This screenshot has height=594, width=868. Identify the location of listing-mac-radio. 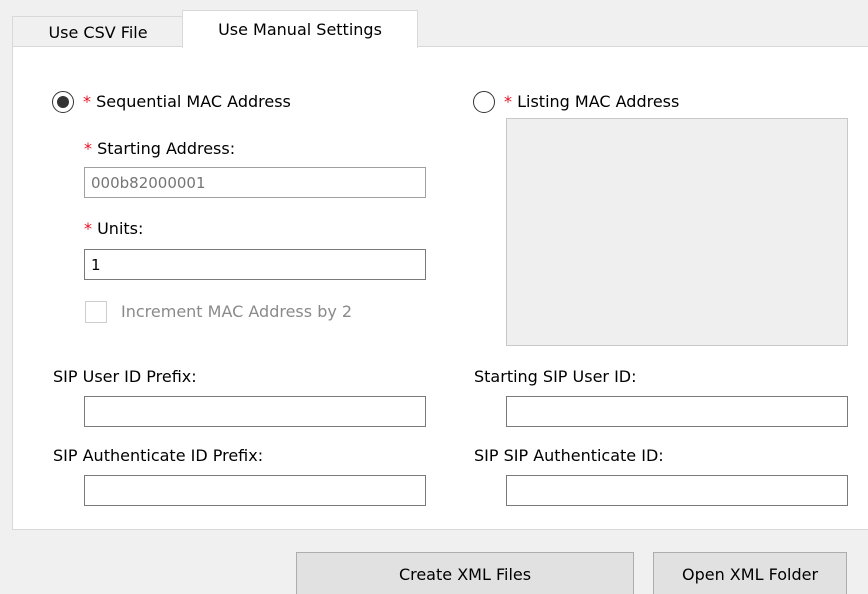
(484, 102).